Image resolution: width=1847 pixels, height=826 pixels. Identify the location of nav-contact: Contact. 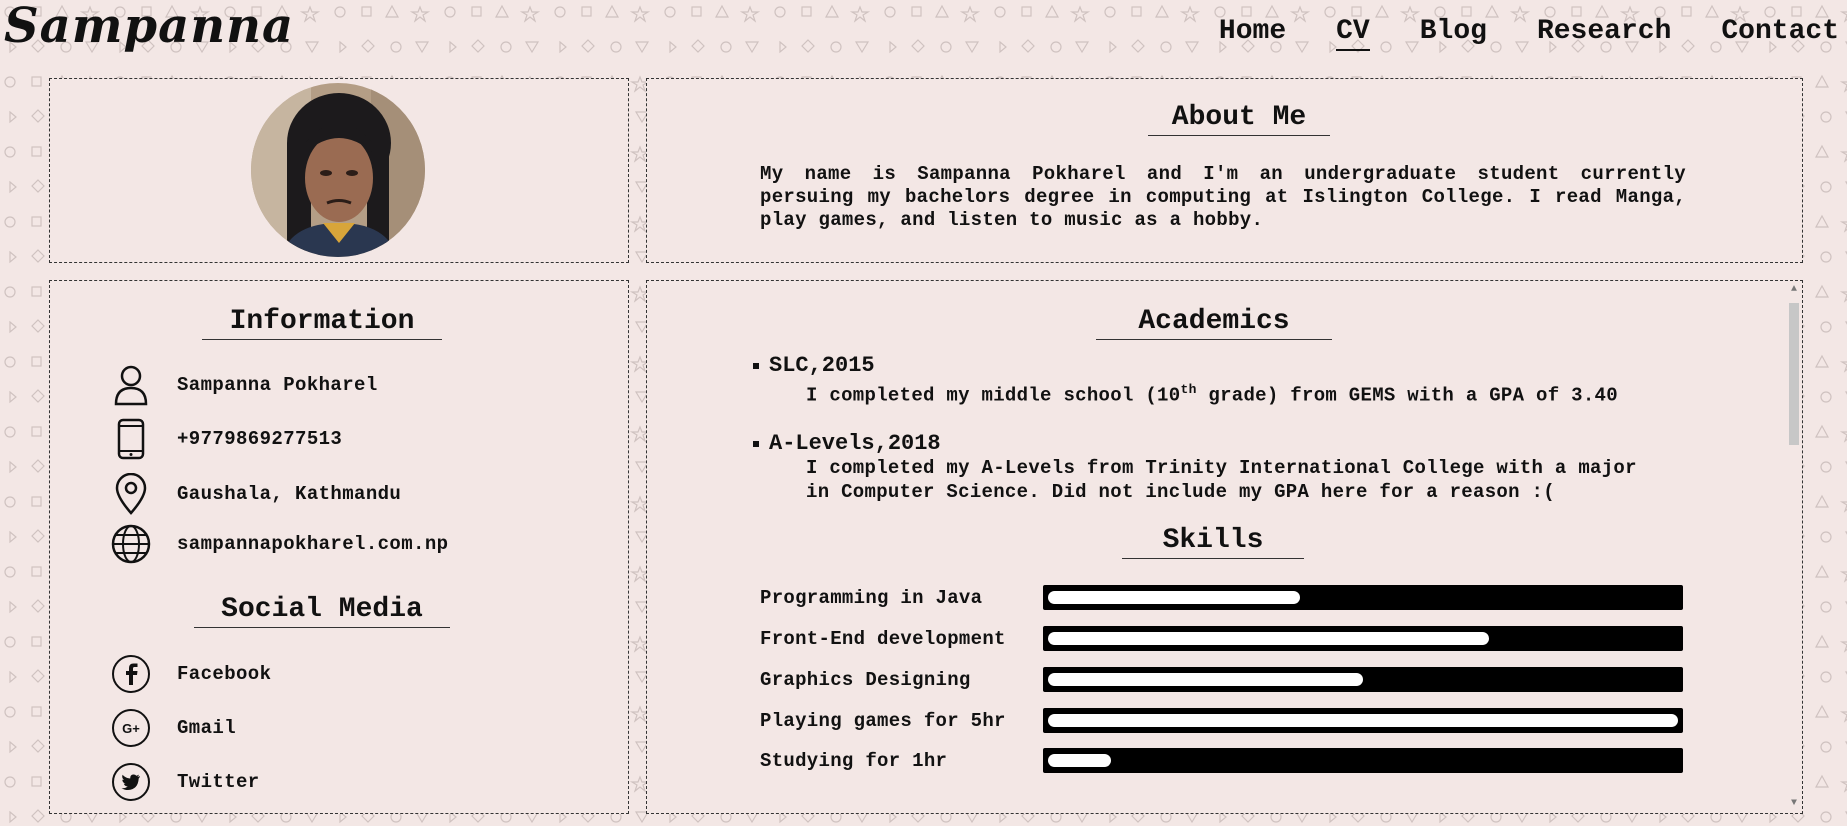
(1780, 33).